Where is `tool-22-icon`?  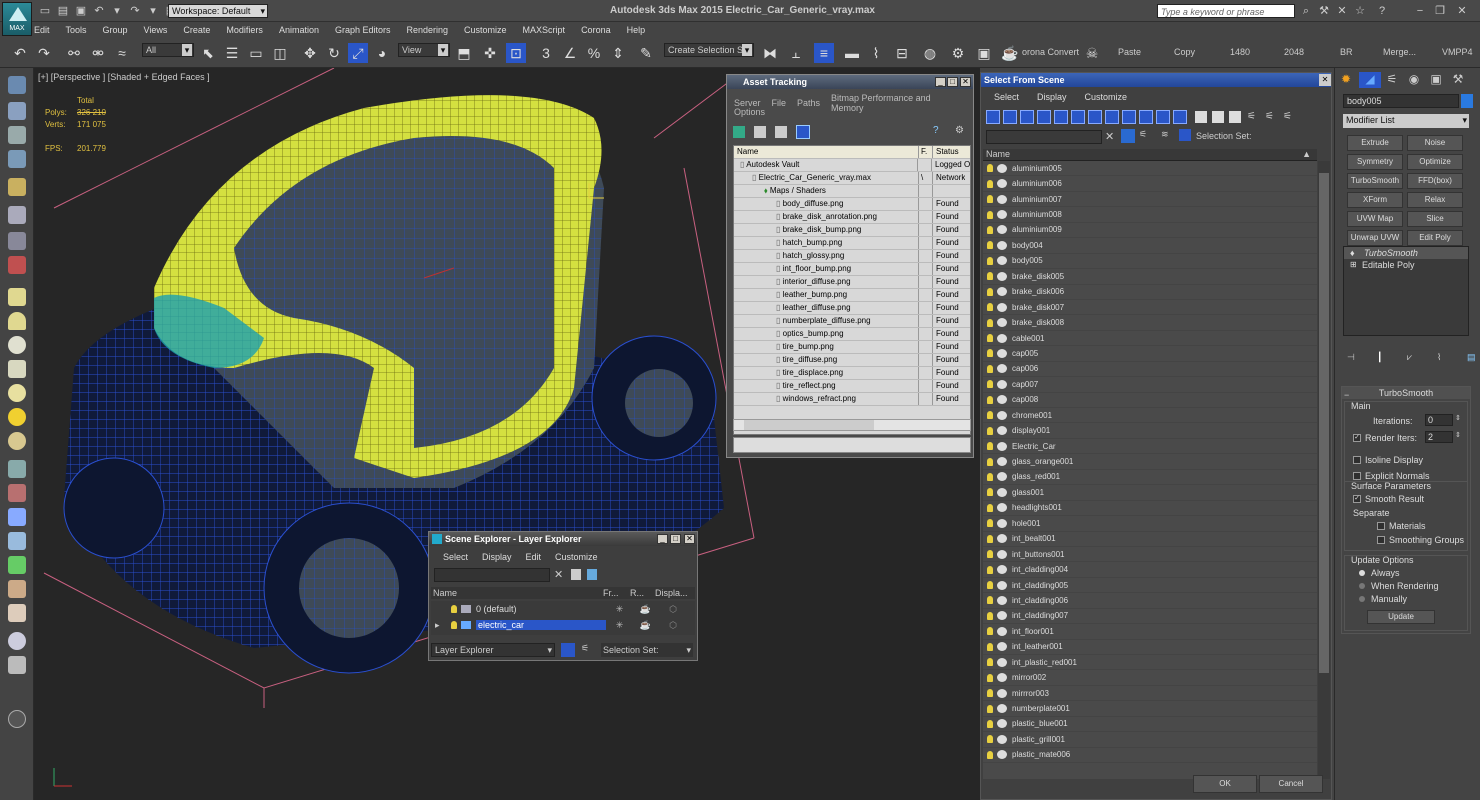 tool-22-icon is located at coordinates (17, 613).